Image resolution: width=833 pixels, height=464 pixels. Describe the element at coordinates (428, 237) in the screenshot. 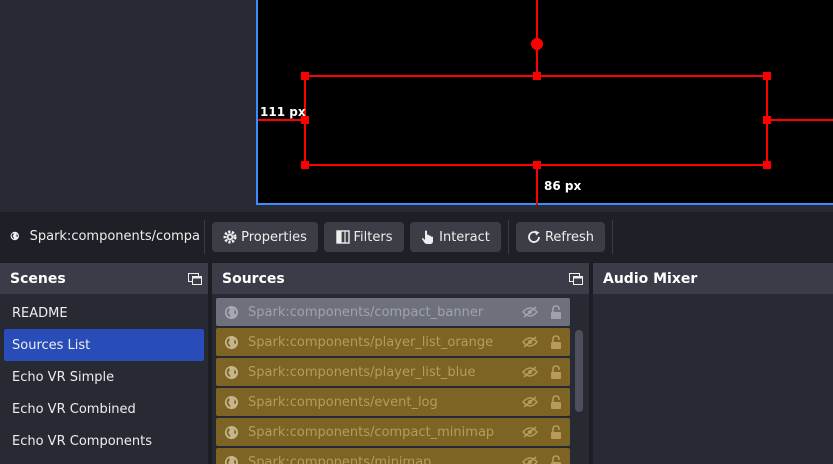

I see `hand-pointer-icon` at that location.